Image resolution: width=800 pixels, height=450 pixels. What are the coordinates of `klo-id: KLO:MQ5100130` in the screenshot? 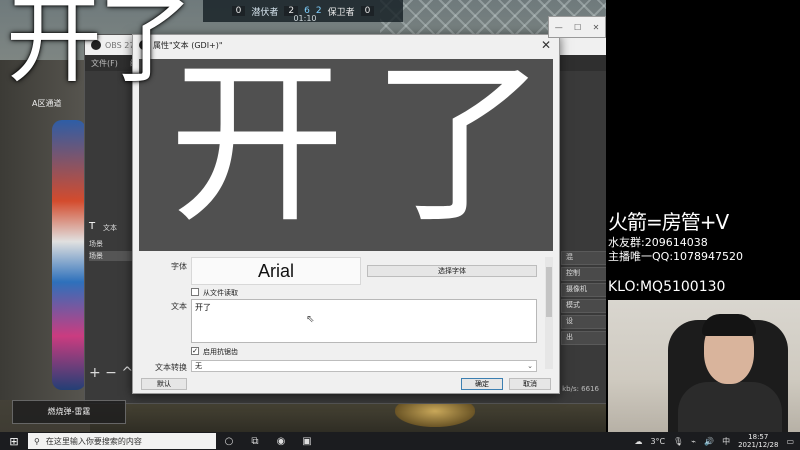 It's located at (667, 287).